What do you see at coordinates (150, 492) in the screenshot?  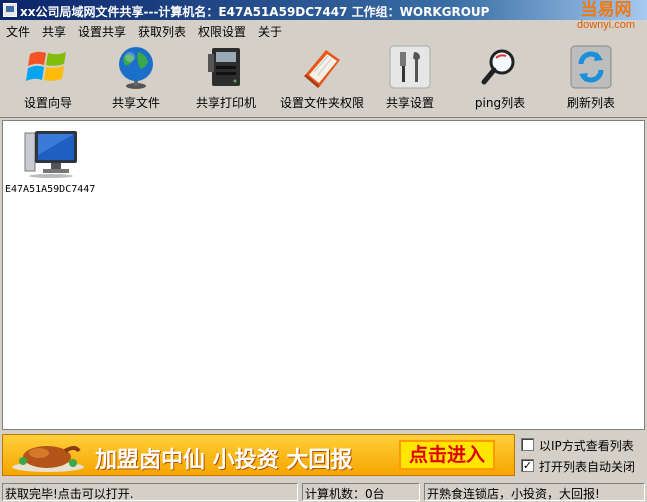 I see `status-message: 获取完毕!点击可以打开.` at bounding box center [150, 492].